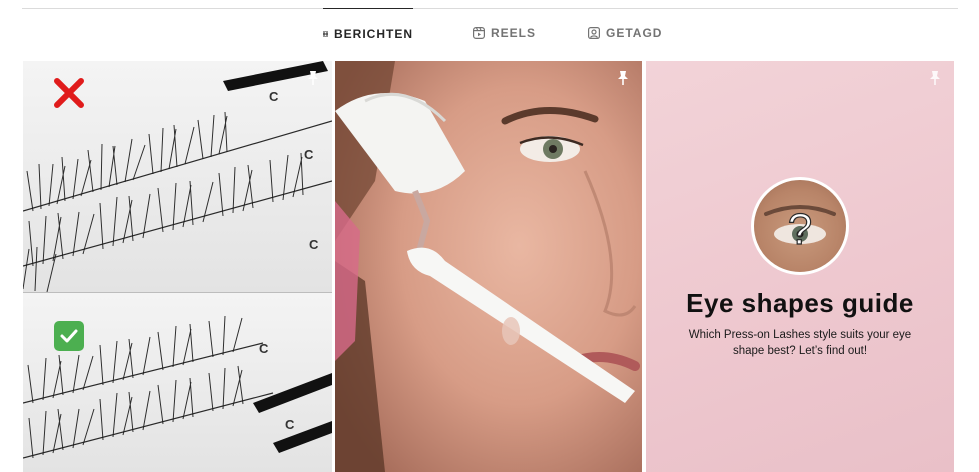 The height and width of the screenshot is (472, 979). What do you see at coordinates (594, 33) in the screenshot?
I see `tagged-icon` at bounding box center [594, 33].